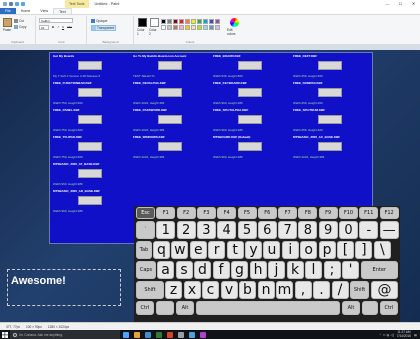 This screenshot has height=339, width=420. Describe the element at coordinates (210, 290) in the screenshot. I see `key-c: c` at that location.